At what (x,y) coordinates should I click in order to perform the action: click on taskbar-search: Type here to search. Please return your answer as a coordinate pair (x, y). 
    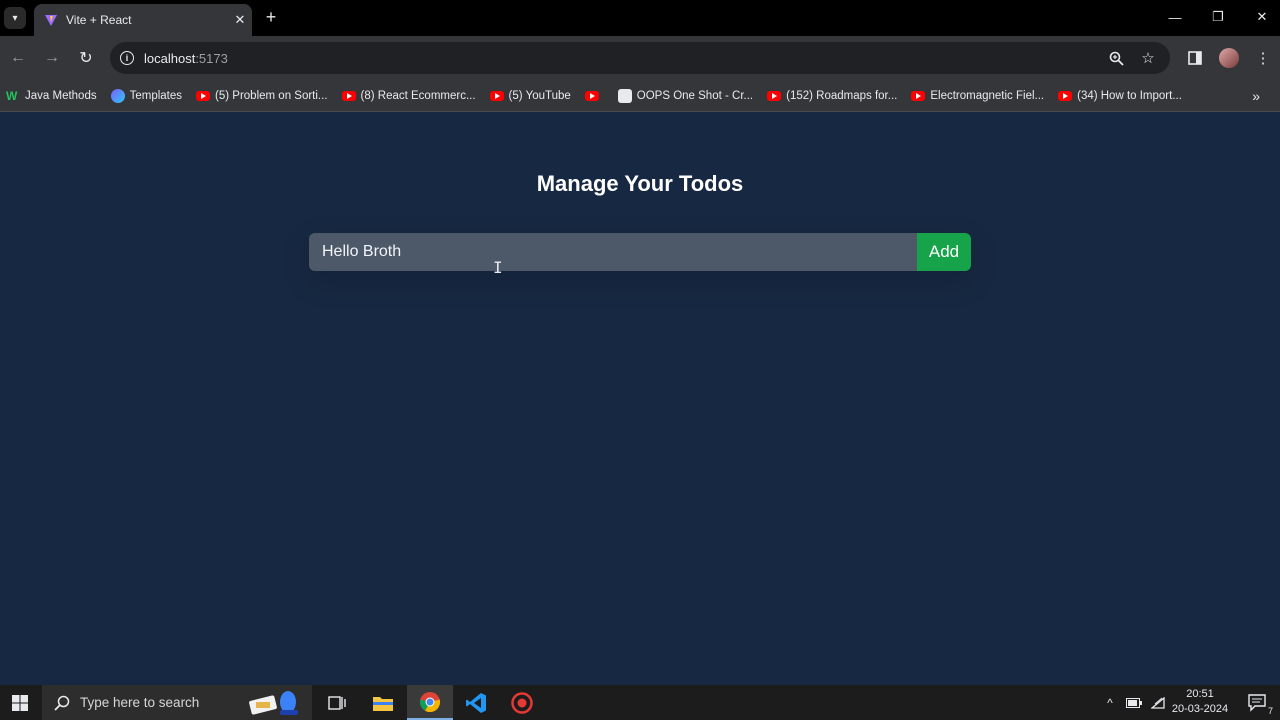
    Looking at the image, I should click on (177, 702).